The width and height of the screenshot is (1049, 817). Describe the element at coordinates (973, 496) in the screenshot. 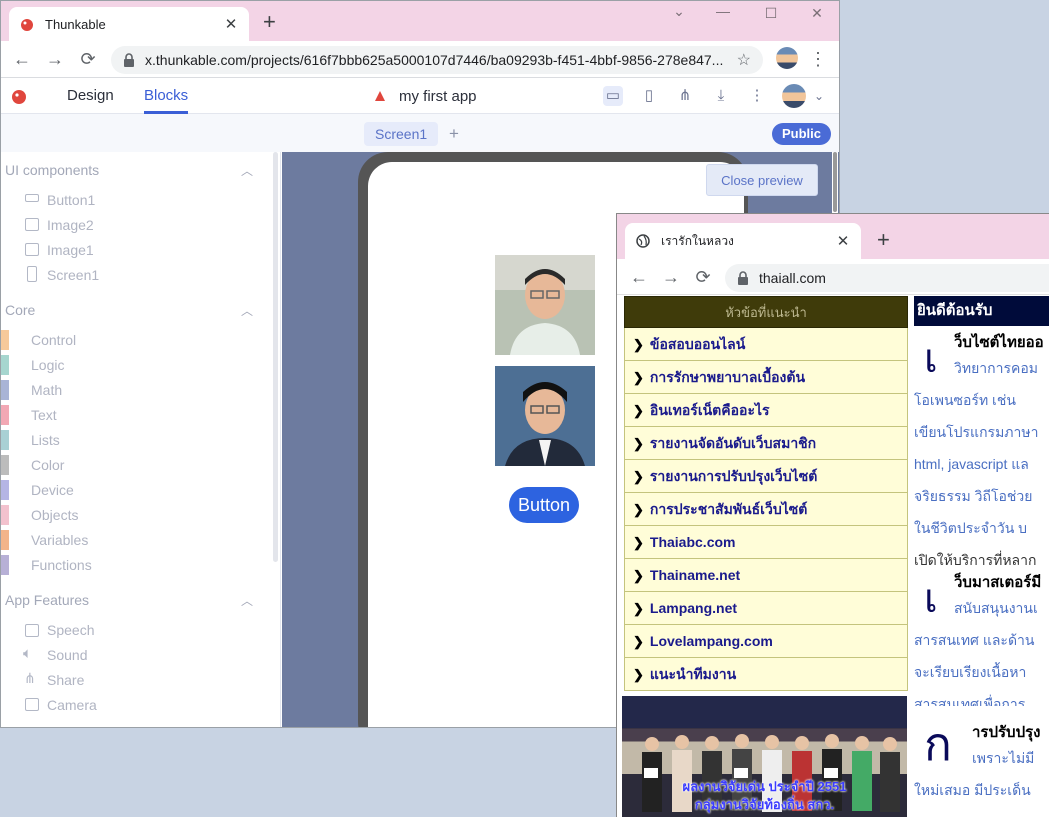

I see `article-line: จริยธรรม วิถีโอช่วย` at that location.